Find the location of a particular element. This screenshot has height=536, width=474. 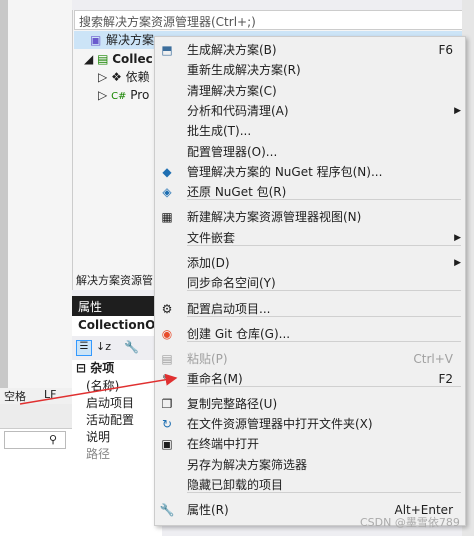

expand-icon: ◢ is located at coordinates (88, 59).